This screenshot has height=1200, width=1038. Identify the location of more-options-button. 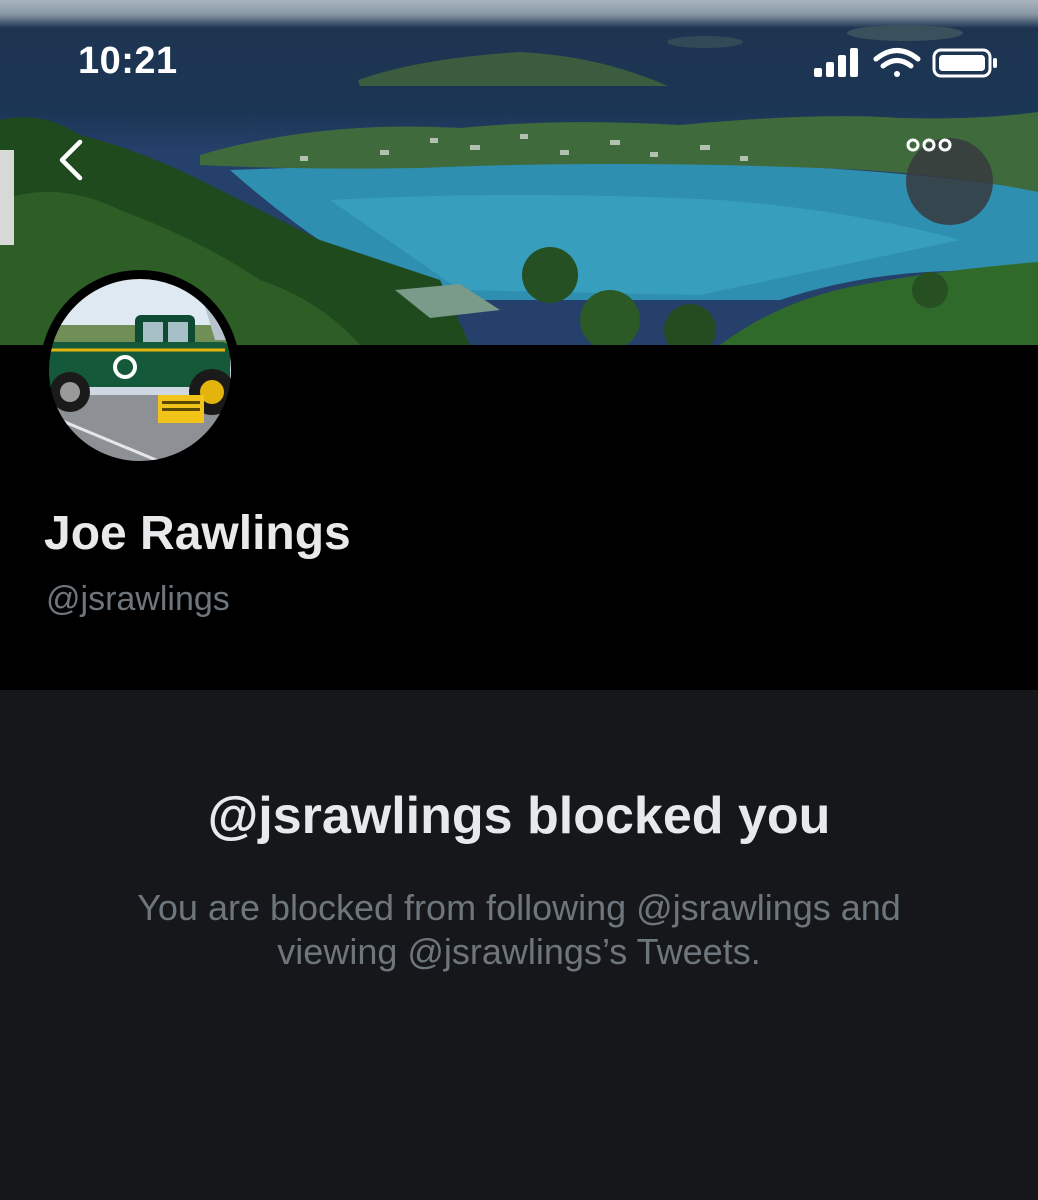
(949, 181).